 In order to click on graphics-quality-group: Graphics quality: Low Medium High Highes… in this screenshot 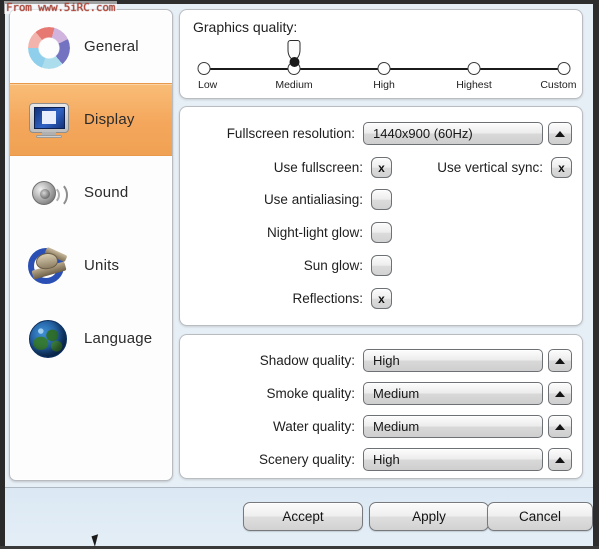, I will do `click(381, 54)`.